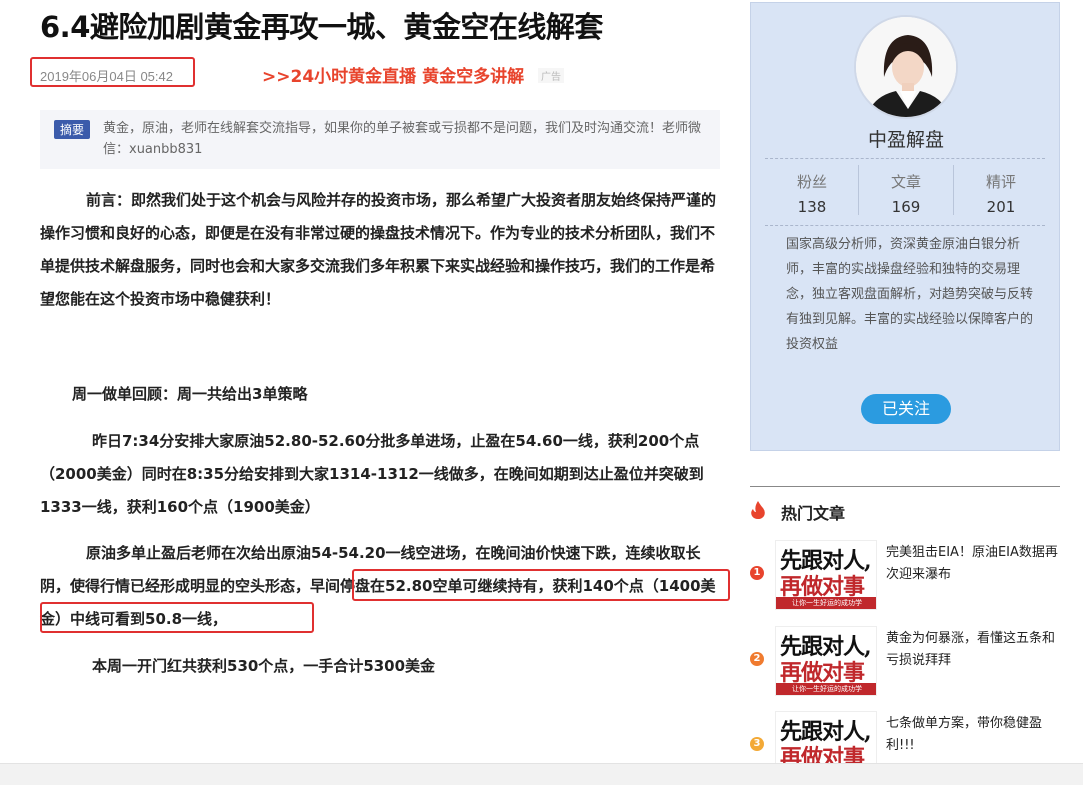  I want to click on fire-icon, so click(758, 510).